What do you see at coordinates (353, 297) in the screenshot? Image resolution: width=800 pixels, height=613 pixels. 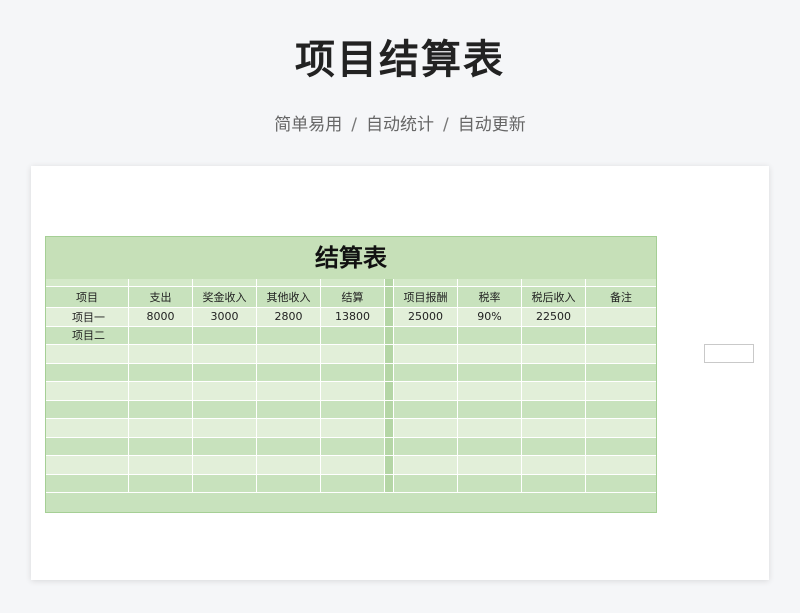 I see `column-header: 结算` at bounding box center [353, 297].